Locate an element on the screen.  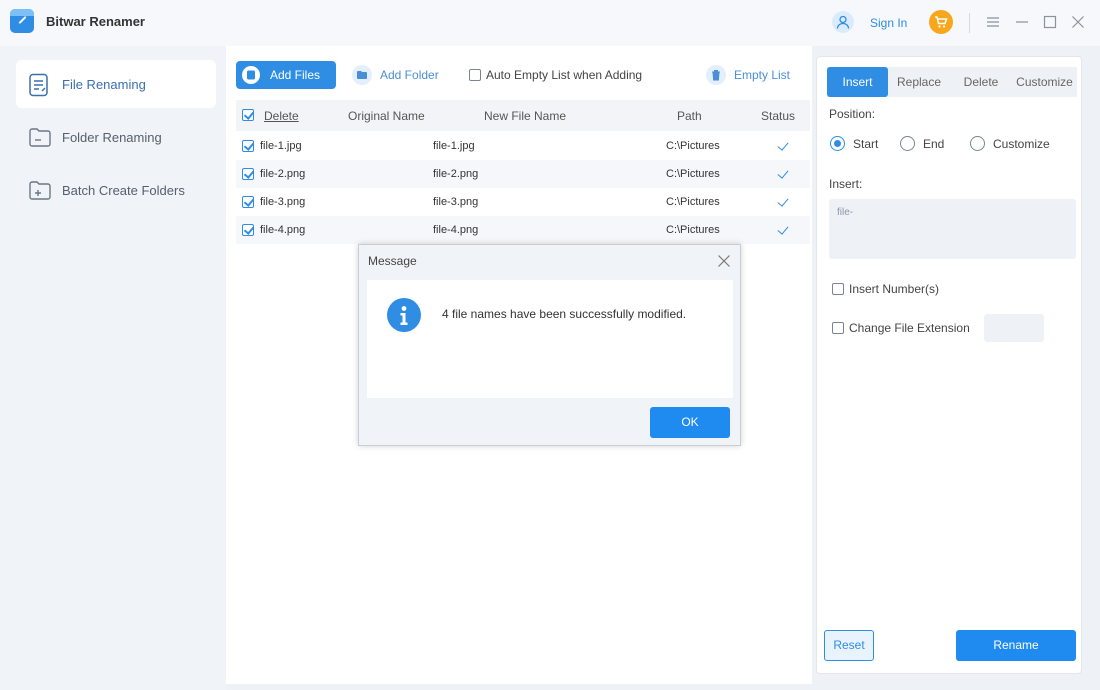
add-folder-icon is located at coordinates (362, 75).